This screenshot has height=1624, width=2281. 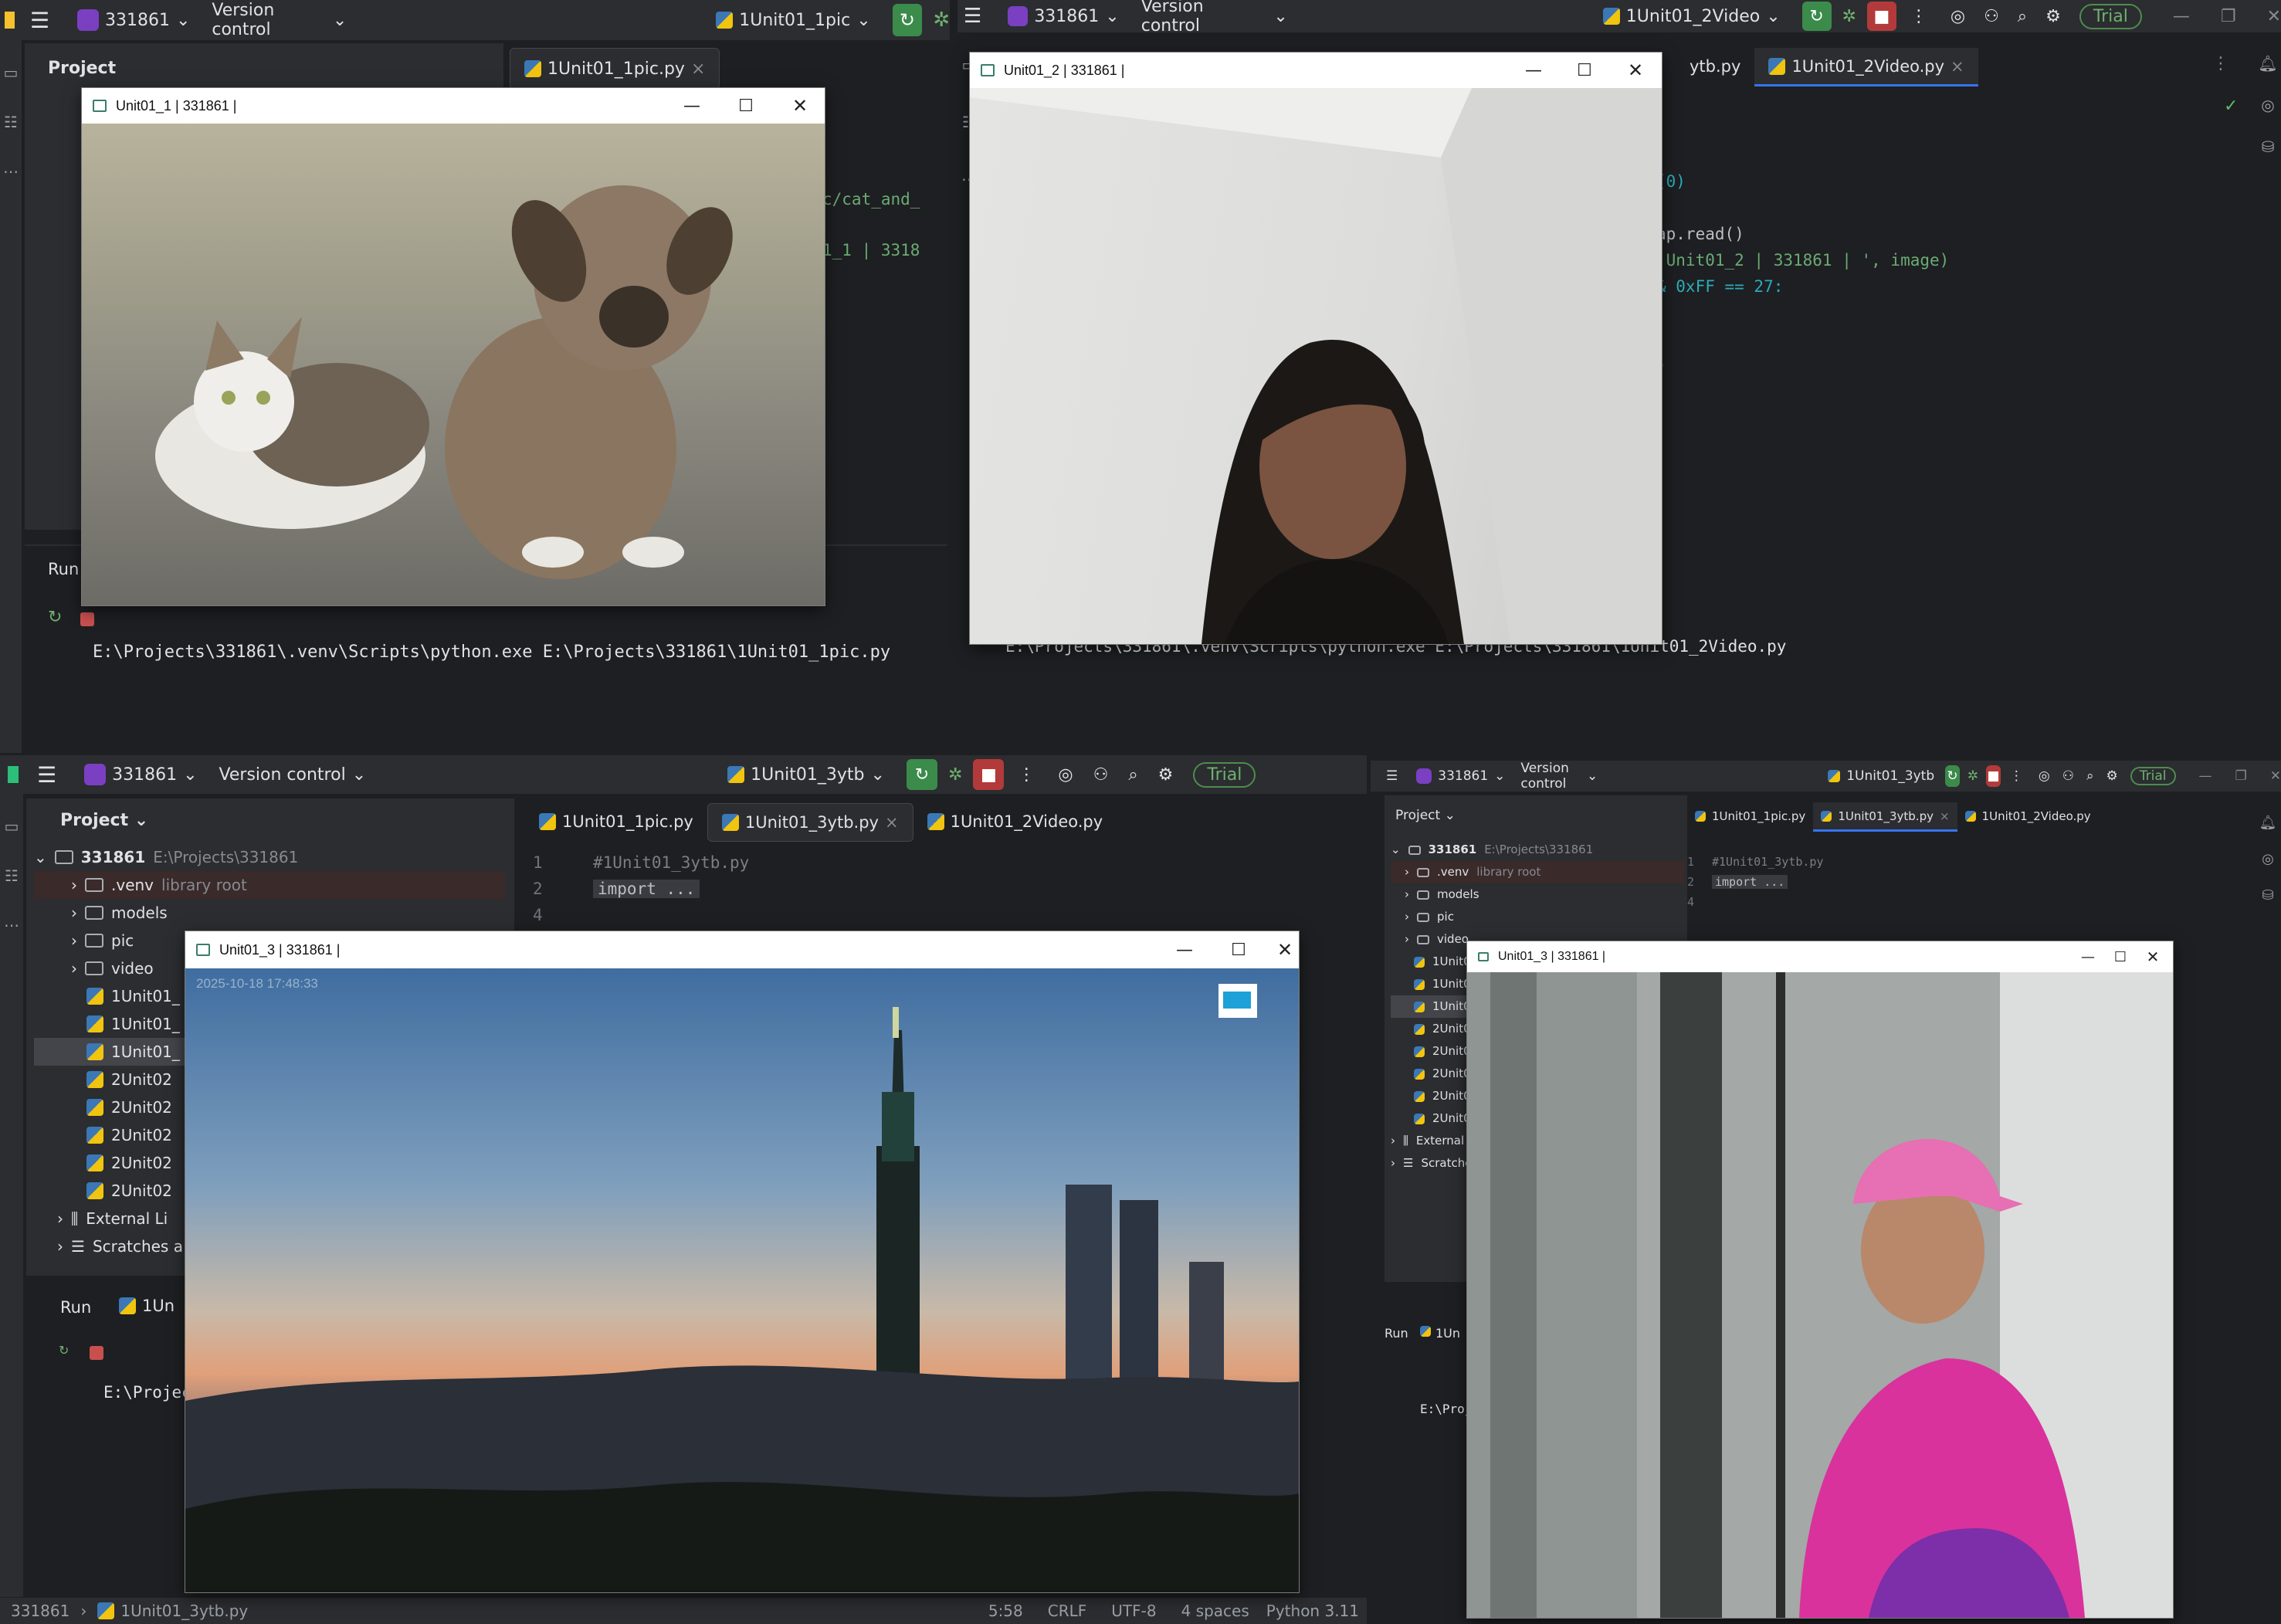 I want to click on window-title-bar: Unit01_3 | 331861 |, so click(x=742, y=949).